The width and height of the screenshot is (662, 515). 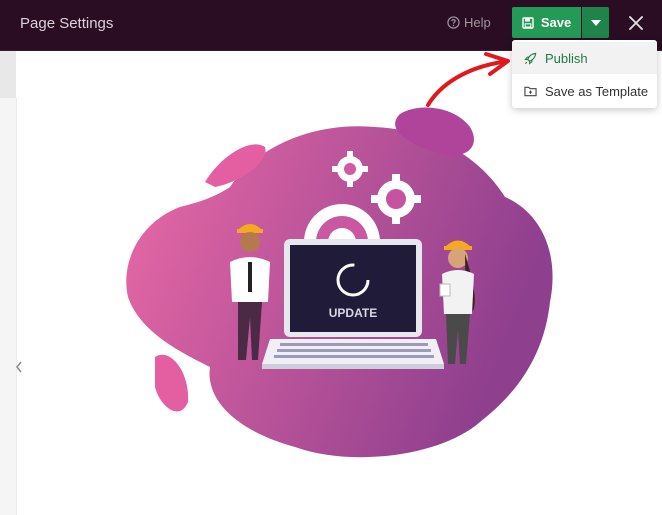 What do you see at coordinates (453, 22) in the screenshot?
I see `help-icon` at bounding box center [453, 22].